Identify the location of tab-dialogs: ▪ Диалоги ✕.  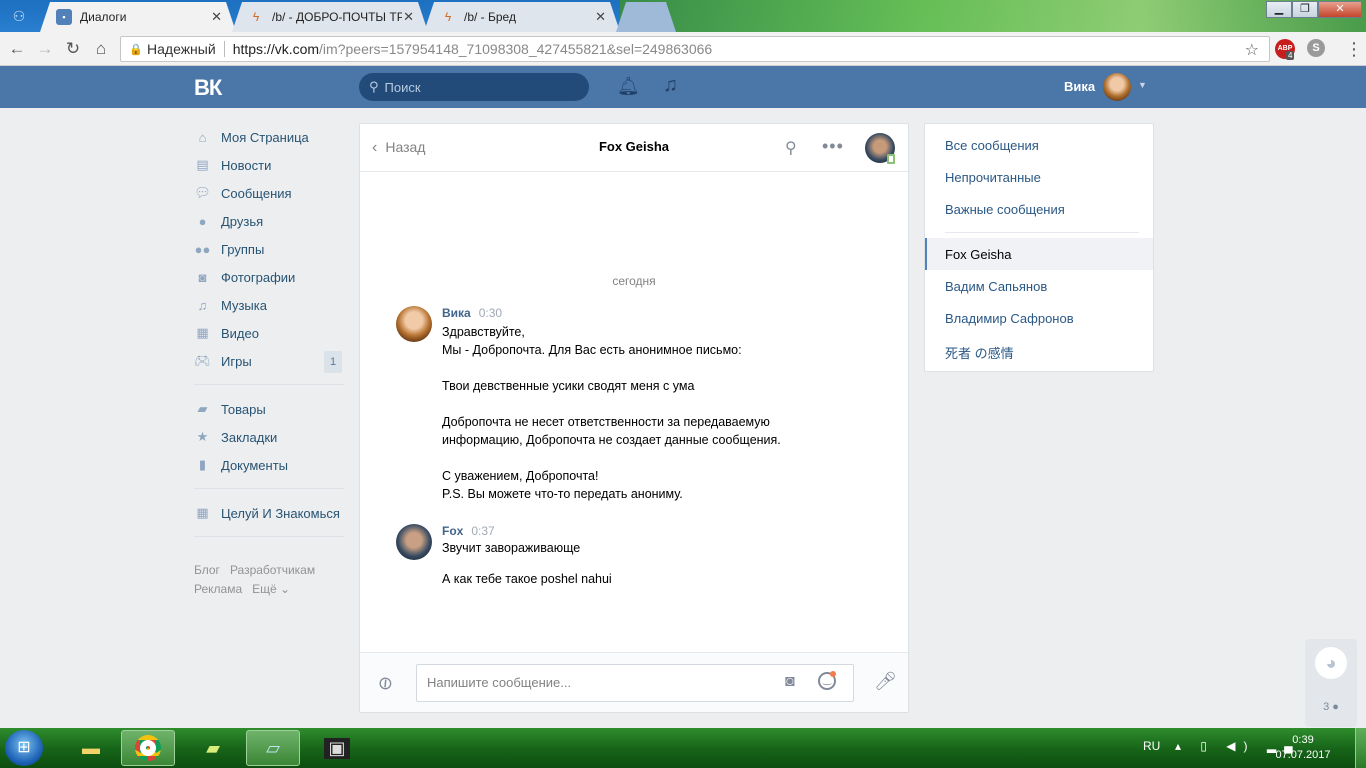
(138, 17).